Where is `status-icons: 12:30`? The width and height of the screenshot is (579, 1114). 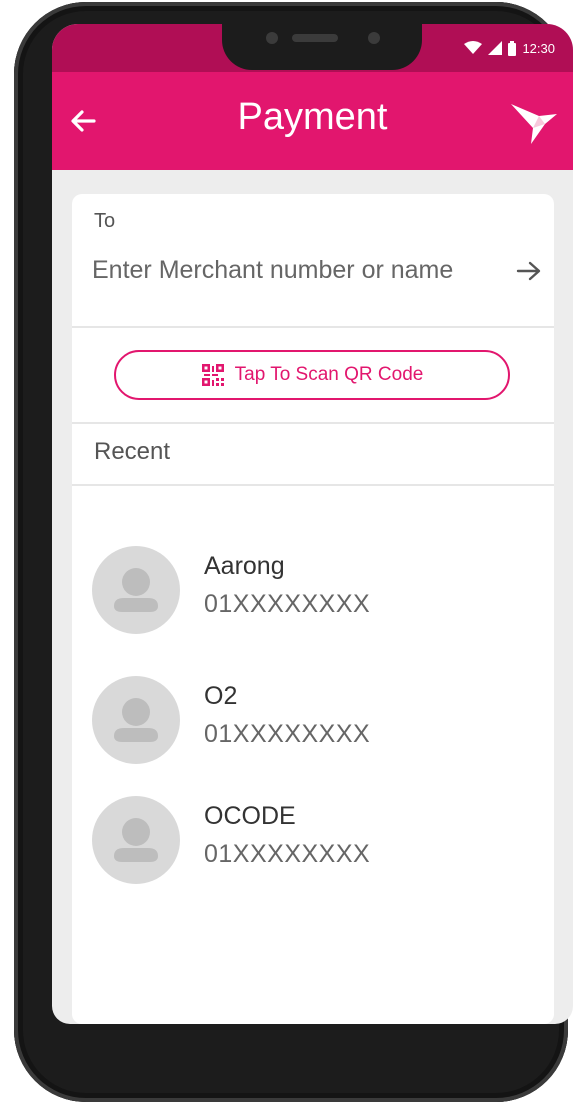
status-icons: 12:30 is located at coordinates (509, 48).